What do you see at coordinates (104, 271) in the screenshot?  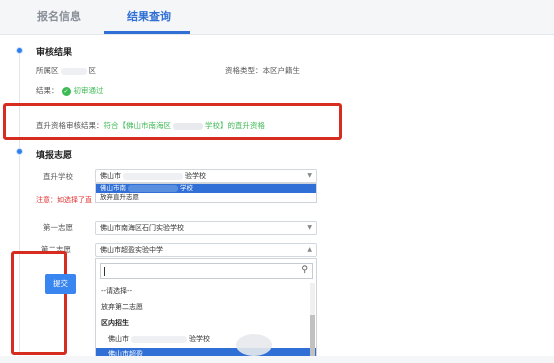 I see `text-cursor` at bounding box center [104, 271].